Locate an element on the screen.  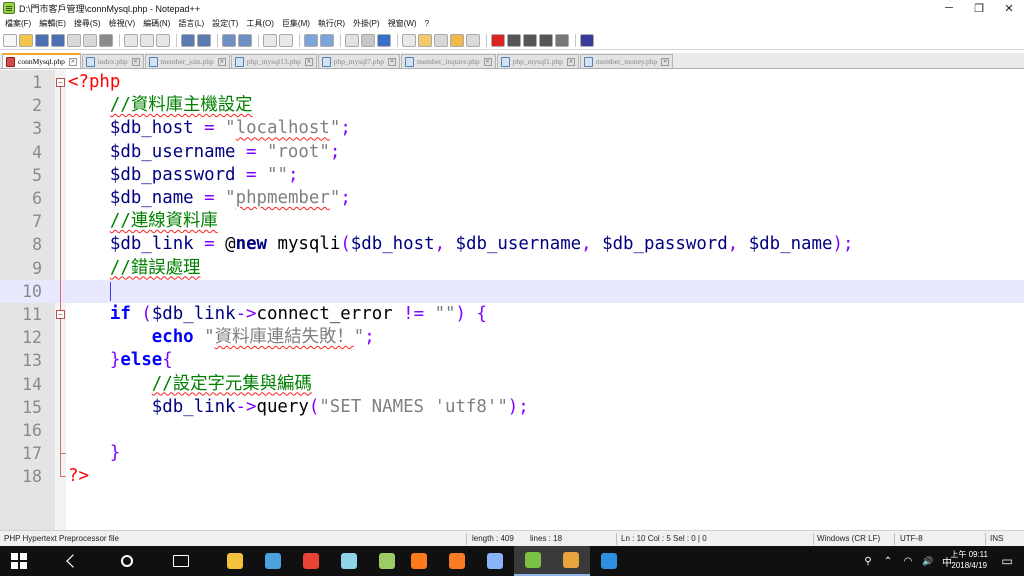
tab-connmysql-php: connMysql.php × is located at coordinates (41, 60).